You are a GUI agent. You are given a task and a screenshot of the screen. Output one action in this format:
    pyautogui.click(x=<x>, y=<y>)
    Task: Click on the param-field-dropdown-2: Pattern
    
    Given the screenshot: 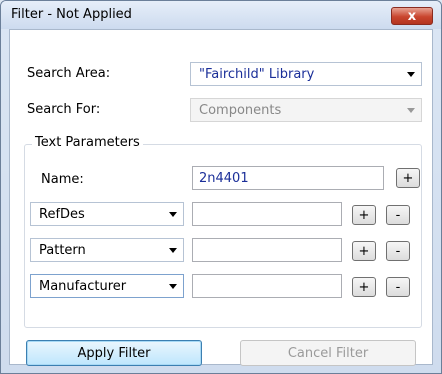 What is the action you would take?
    pyautogui.click(x=107, y=250)
    